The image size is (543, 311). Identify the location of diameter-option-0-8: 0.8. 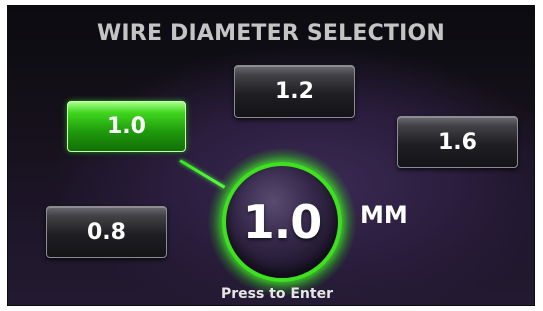
(106, 232).